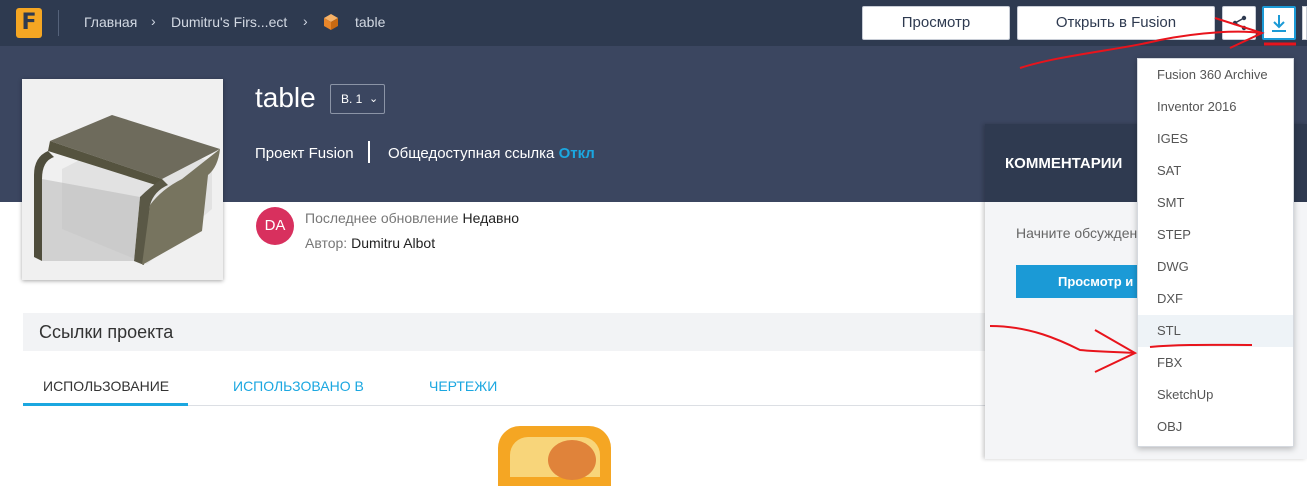  Describe the element at coordinates (106, 332) in the screenshot. I see `section-title: Ссылки проекта` at that location.